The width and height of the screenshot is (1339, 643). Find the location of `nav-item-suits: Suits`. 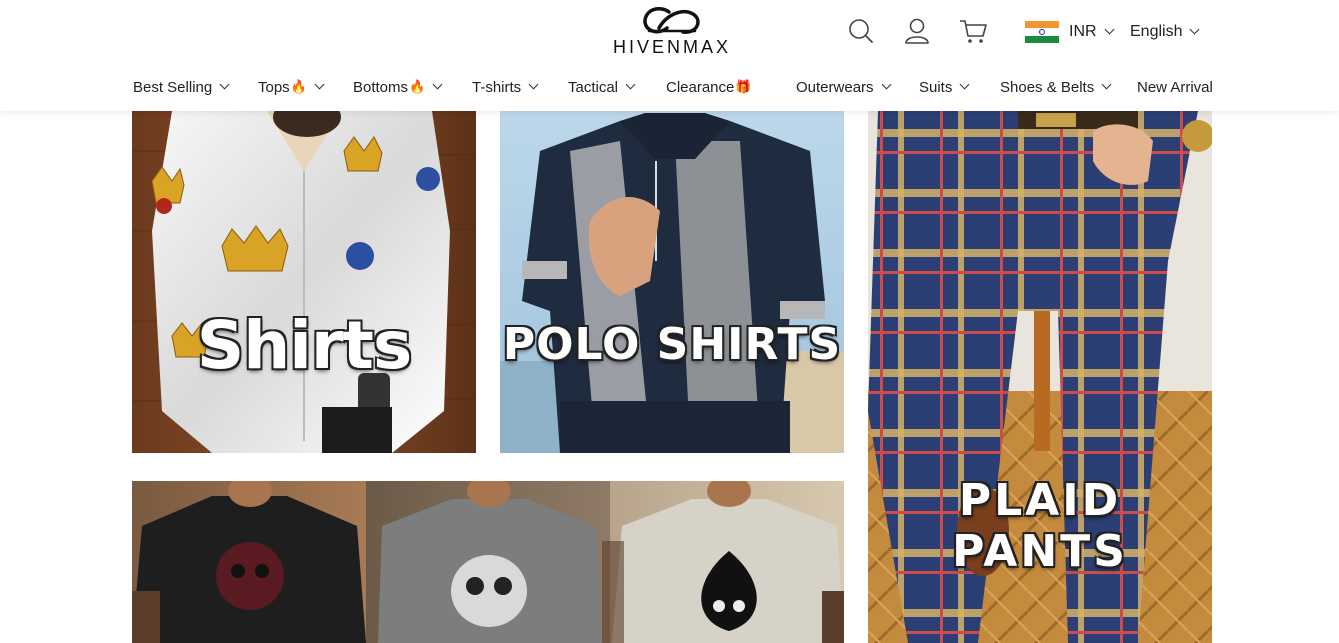

nav-item-suits: Suits is located at coordinates (944, 87).